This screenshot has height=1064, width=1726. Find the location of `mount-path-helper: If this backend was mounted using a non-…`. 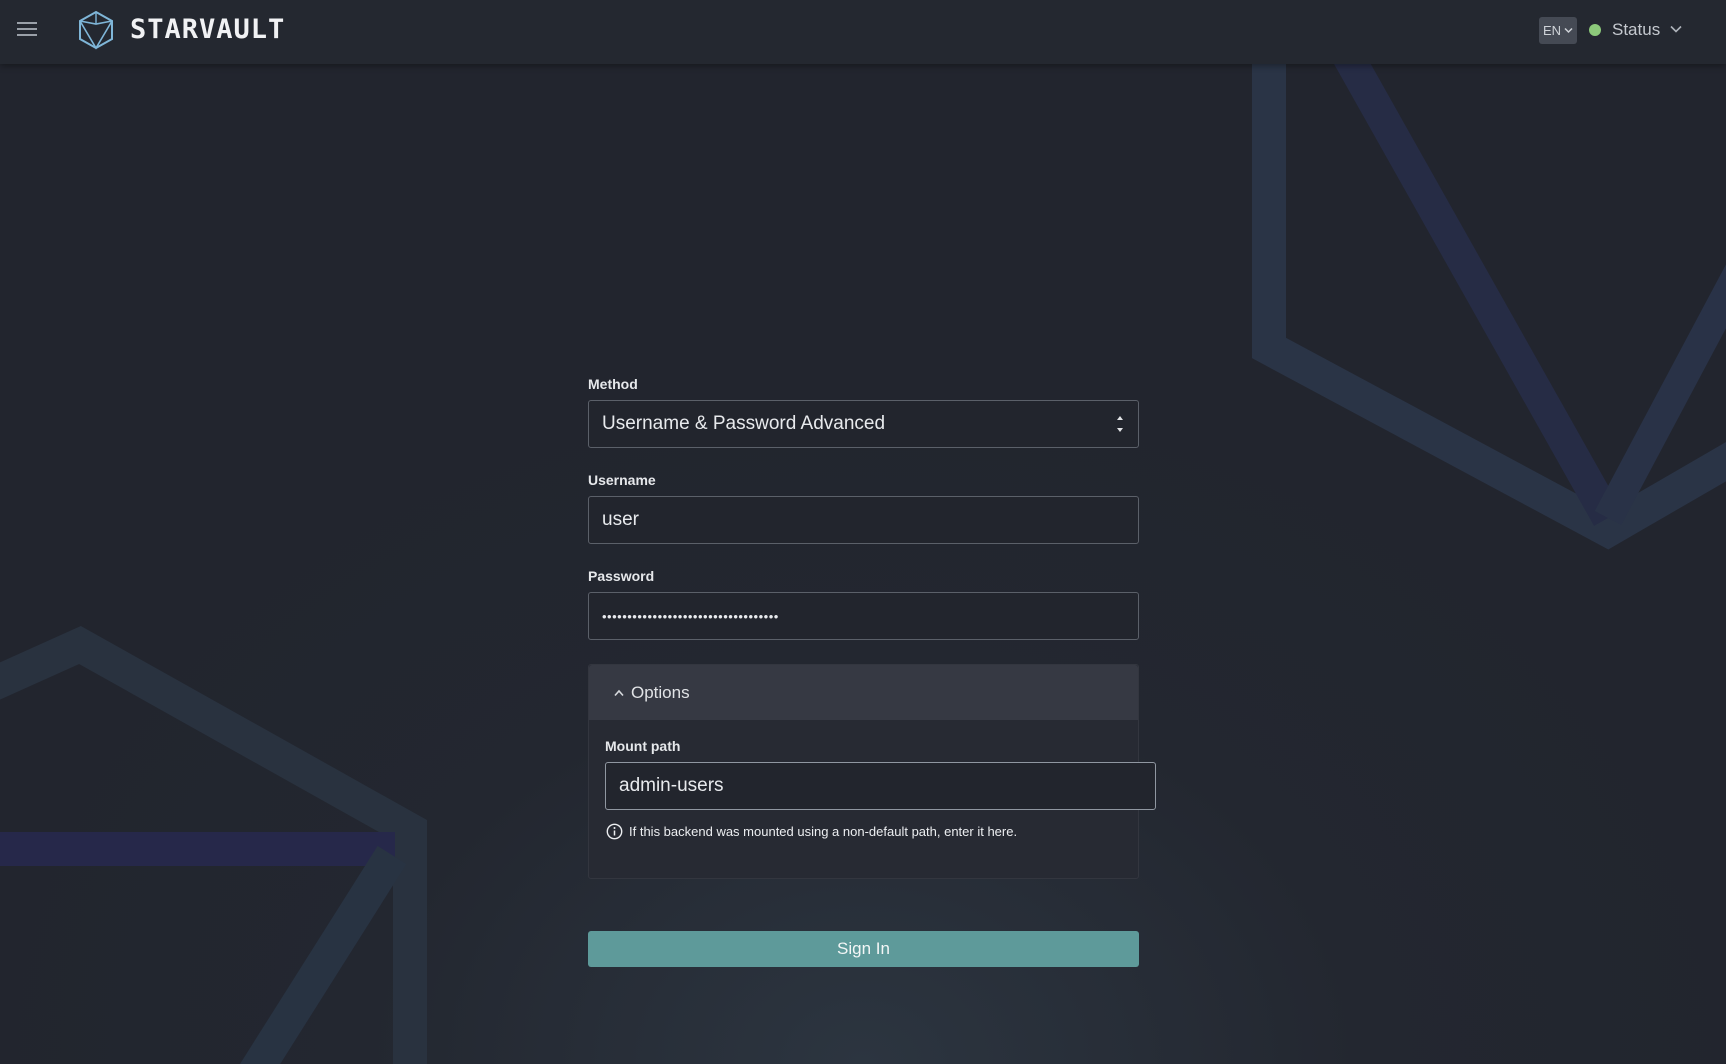

mount-path-helper: If this backend was mounted using a non-… is located at coordinates (863, 831).